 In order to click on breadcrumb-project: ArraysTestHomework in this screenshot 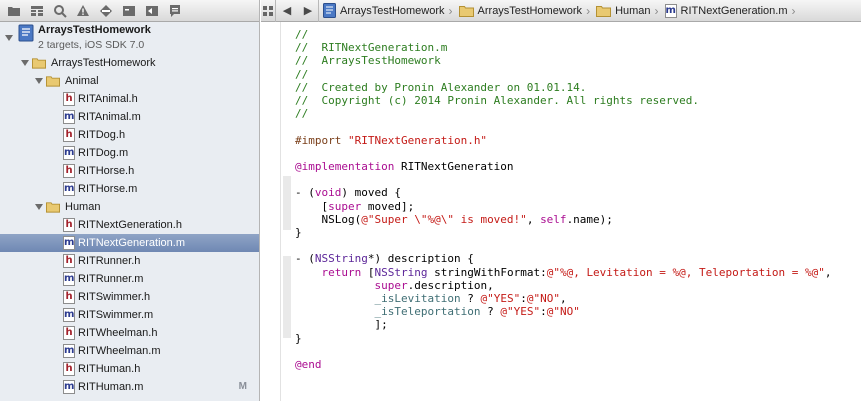, I will do `click(383, 11)`.